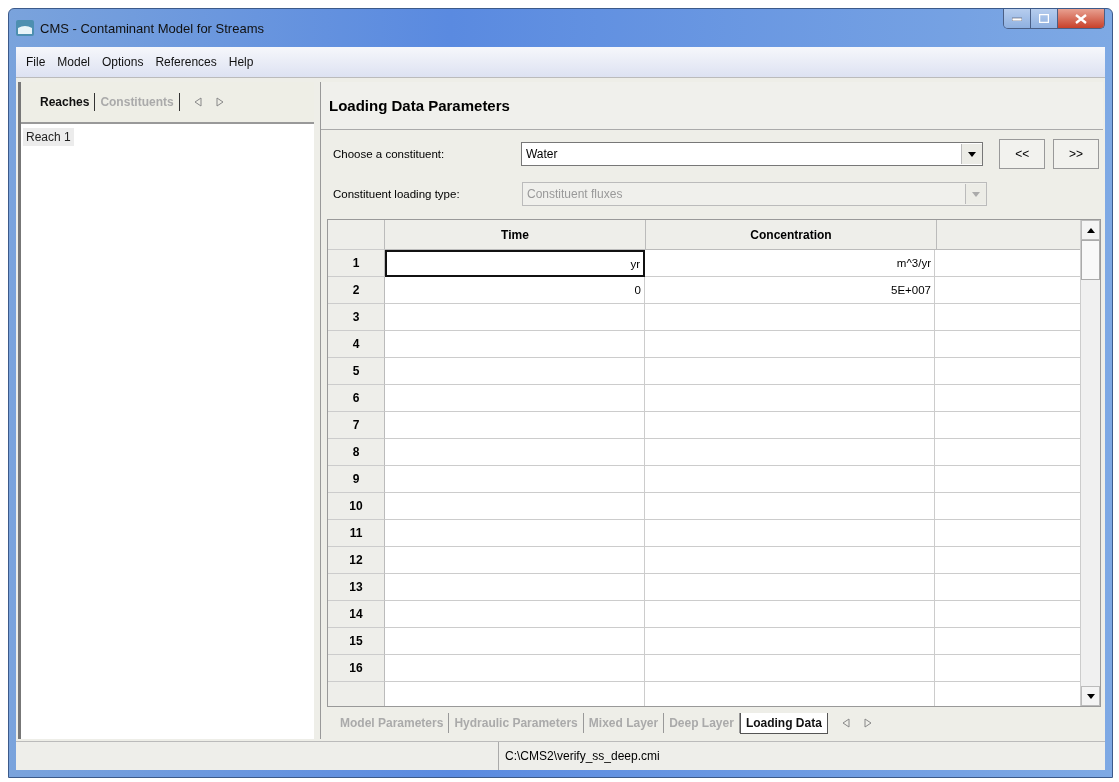 The height and width of the screenshot is (782, 1119). I want to click on table-cell: 5E+007, so click(790, 290).